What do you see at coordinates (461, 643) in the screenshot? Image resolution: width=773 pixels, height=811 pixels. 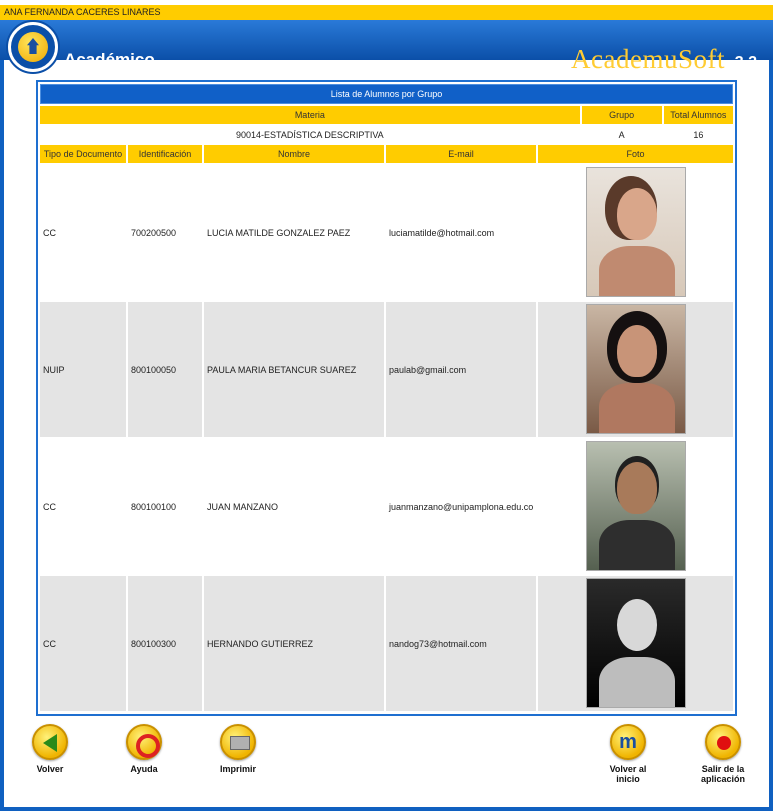 I see `cell-email: nandog73@hotmail.com` at bounding box center [461, 643].